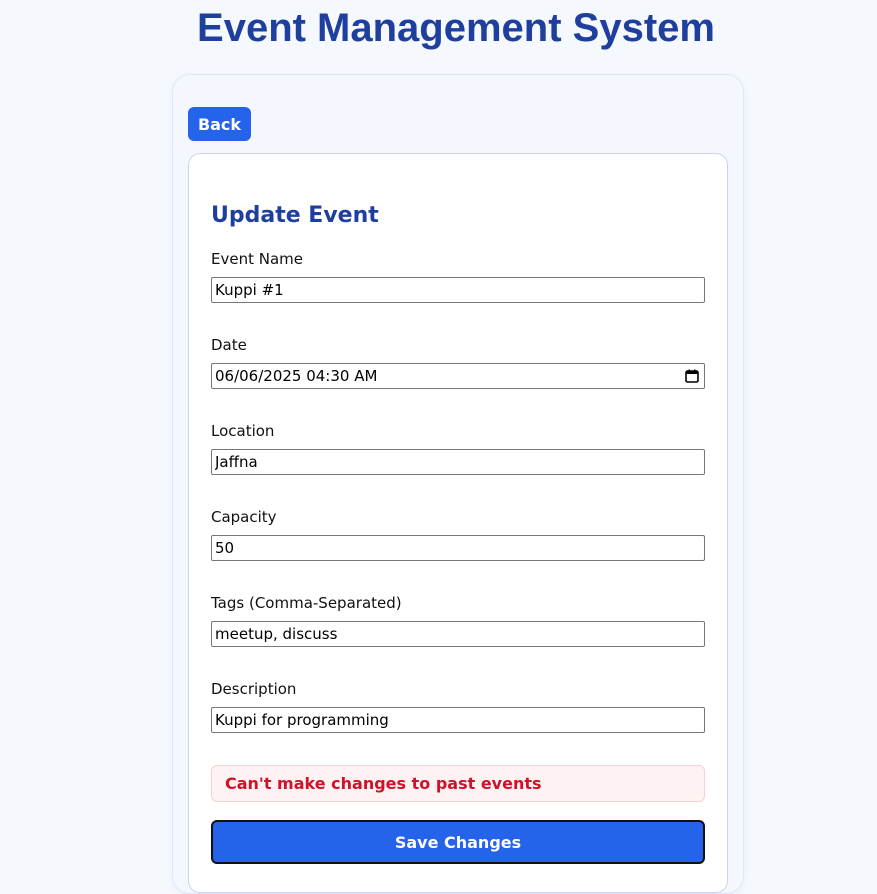 The width and height of the screenshot is (877, 894). Describe the element at coordinates (229, 345) in the screenshot. I see `date-label: Date` at that location.